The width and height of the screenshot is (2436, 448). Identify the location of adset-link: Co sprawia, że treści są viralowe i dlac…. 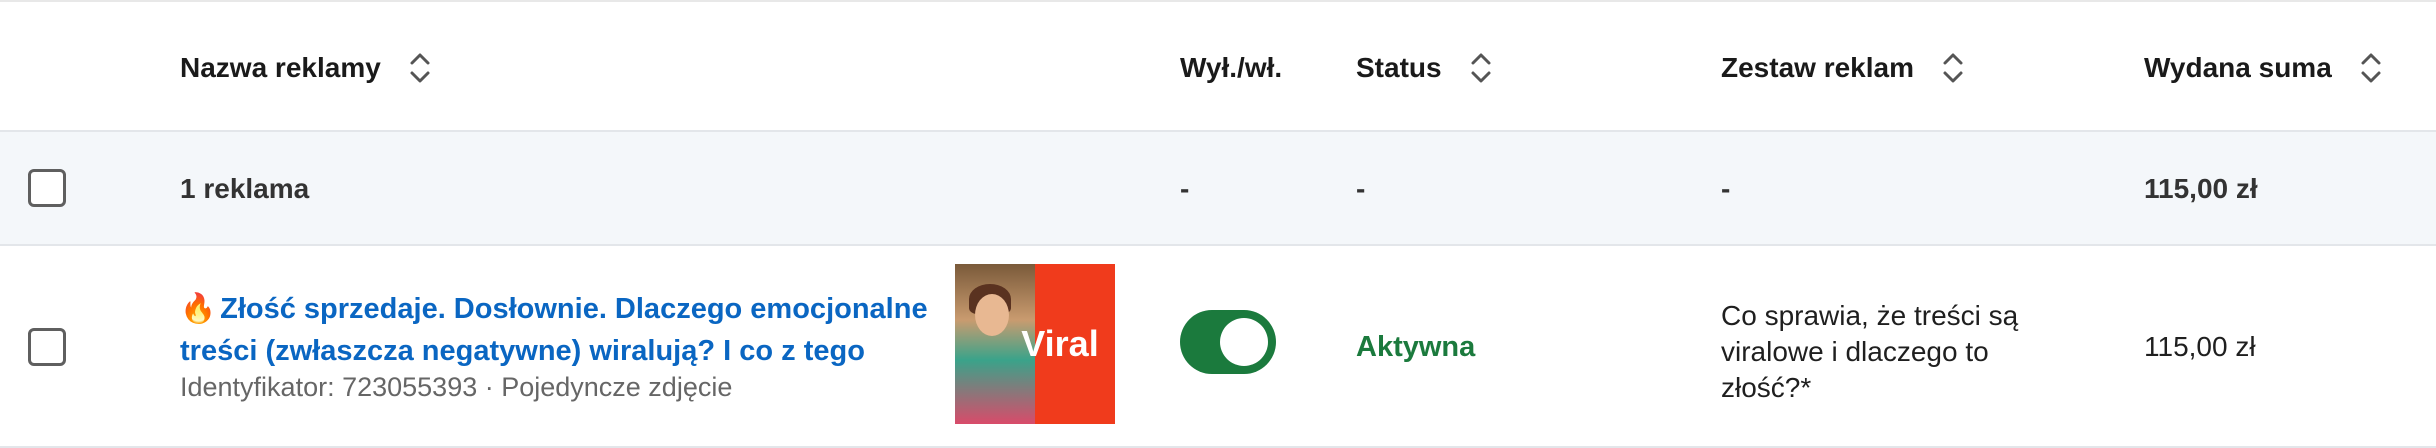
(1886, 352).